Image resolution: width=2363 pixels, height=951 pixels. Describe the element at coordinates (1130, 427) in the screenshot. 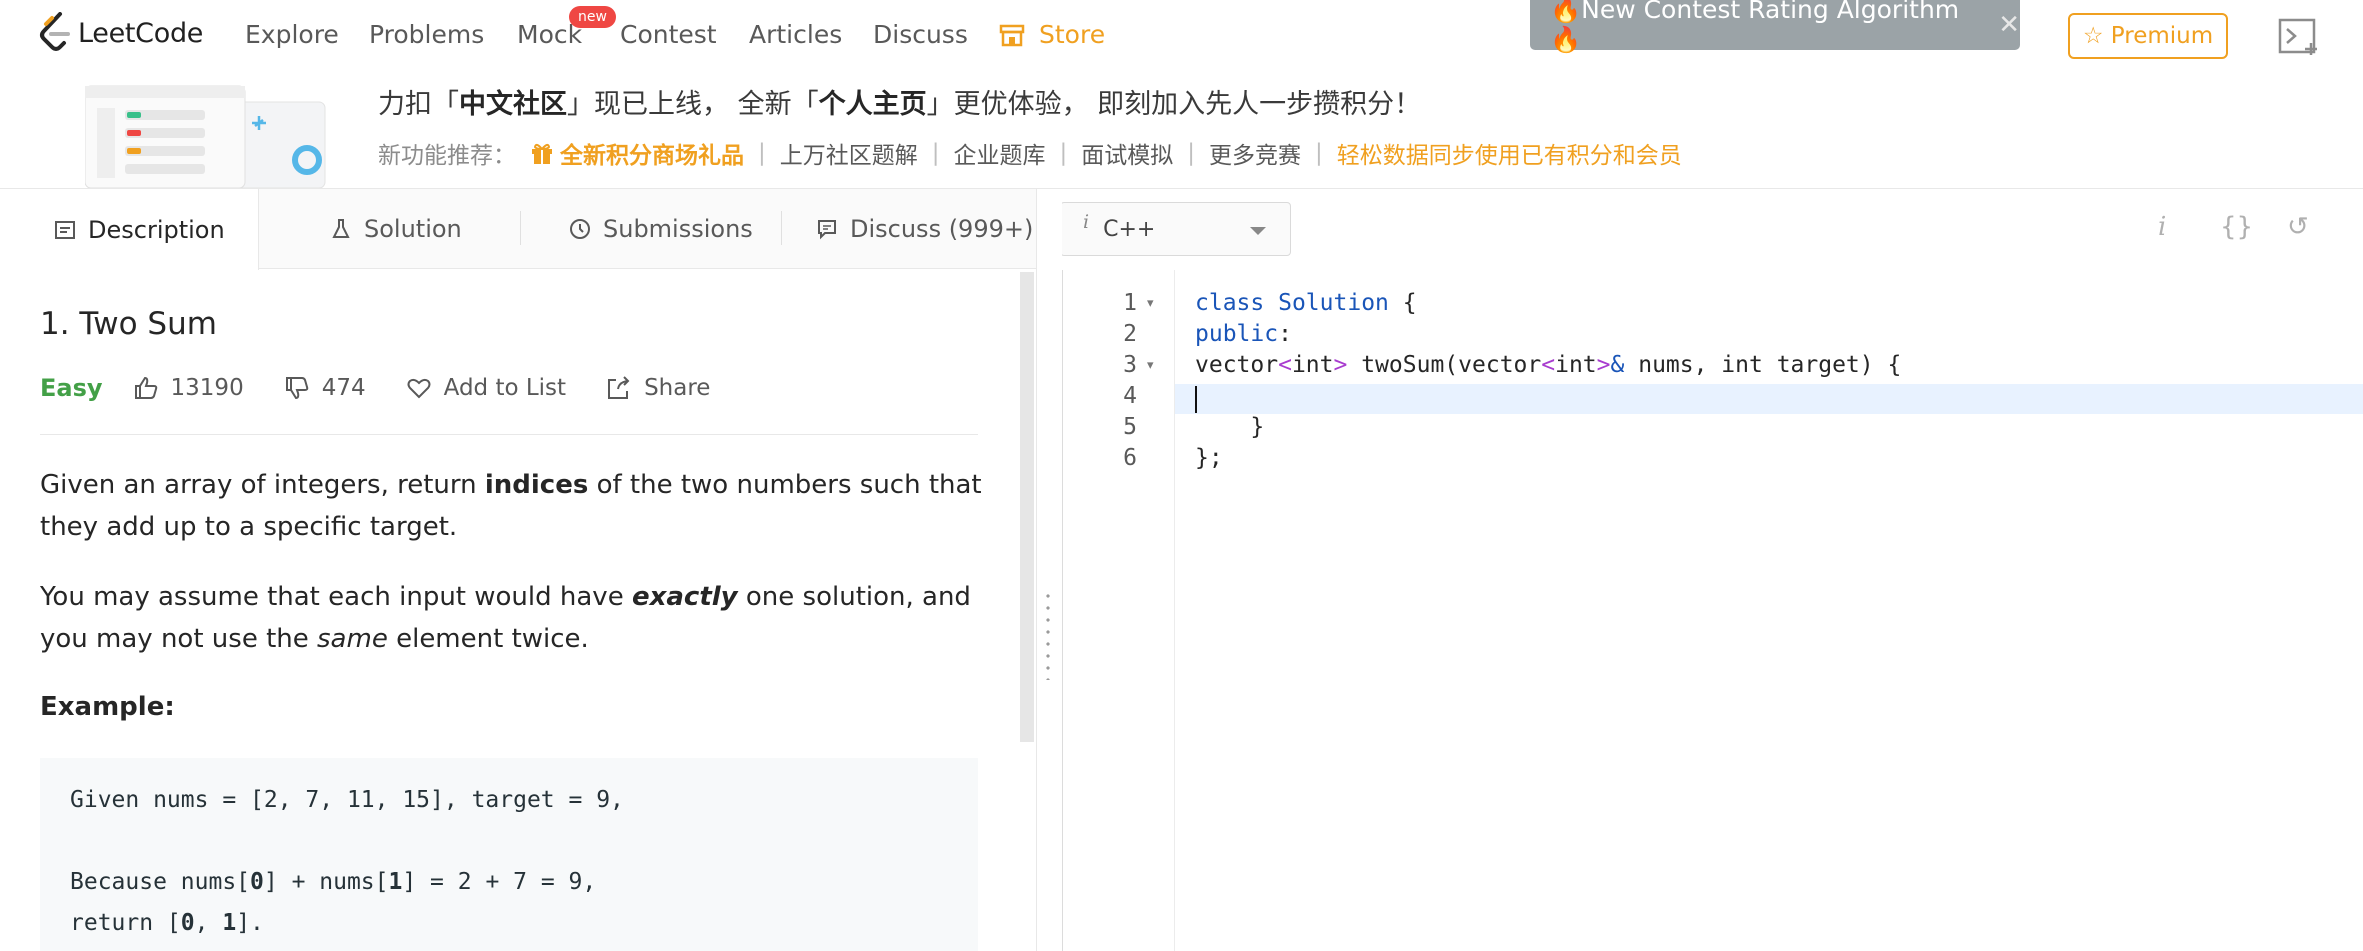

I see `line-number: 5` at that location.